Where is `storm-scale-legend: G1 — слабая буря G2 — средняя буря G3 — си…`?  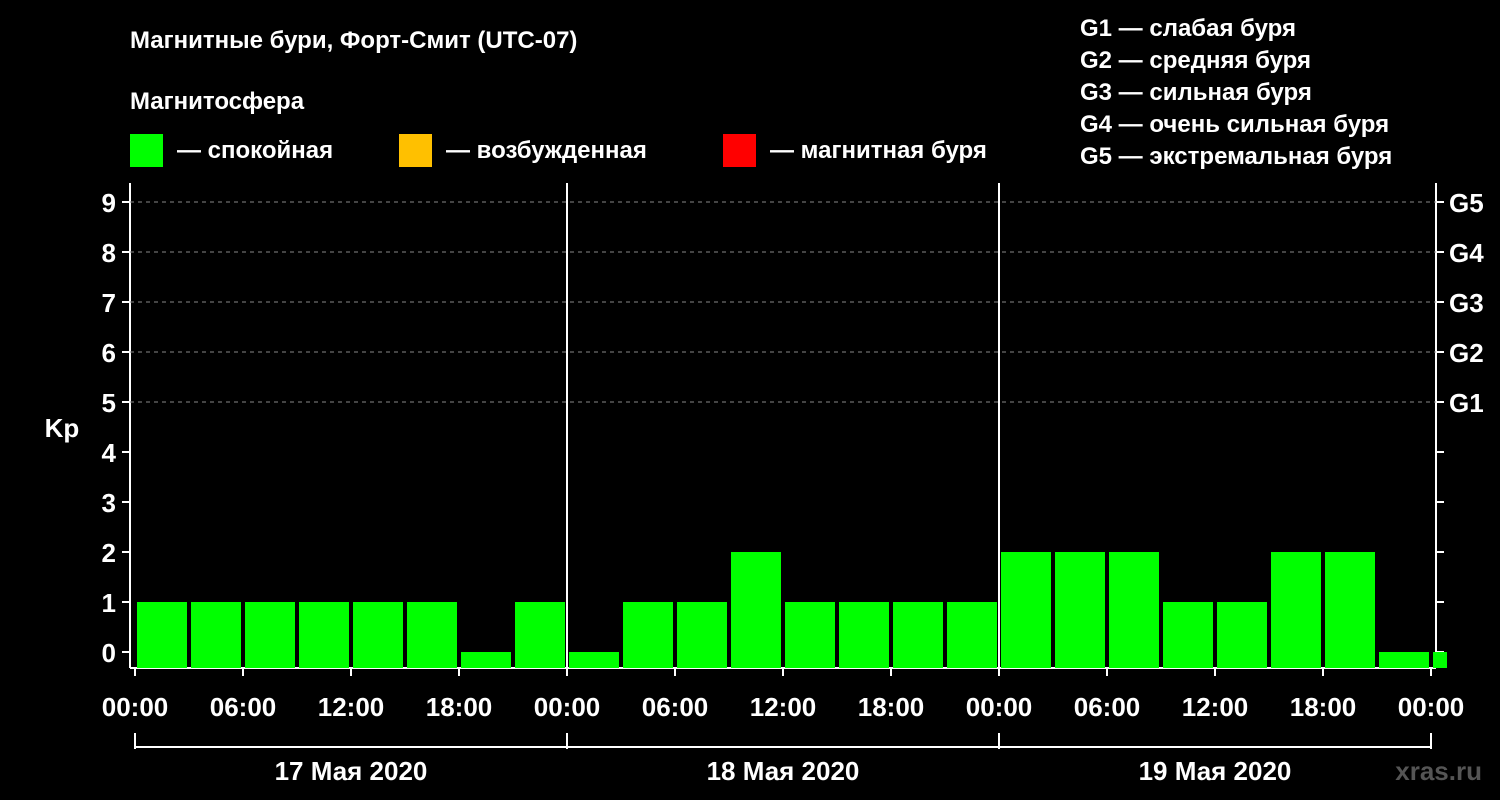
storm-scale-legend: G1 — слабая буря G2 — средняя буря G3 — си… is located at coordinates (1236, 92).